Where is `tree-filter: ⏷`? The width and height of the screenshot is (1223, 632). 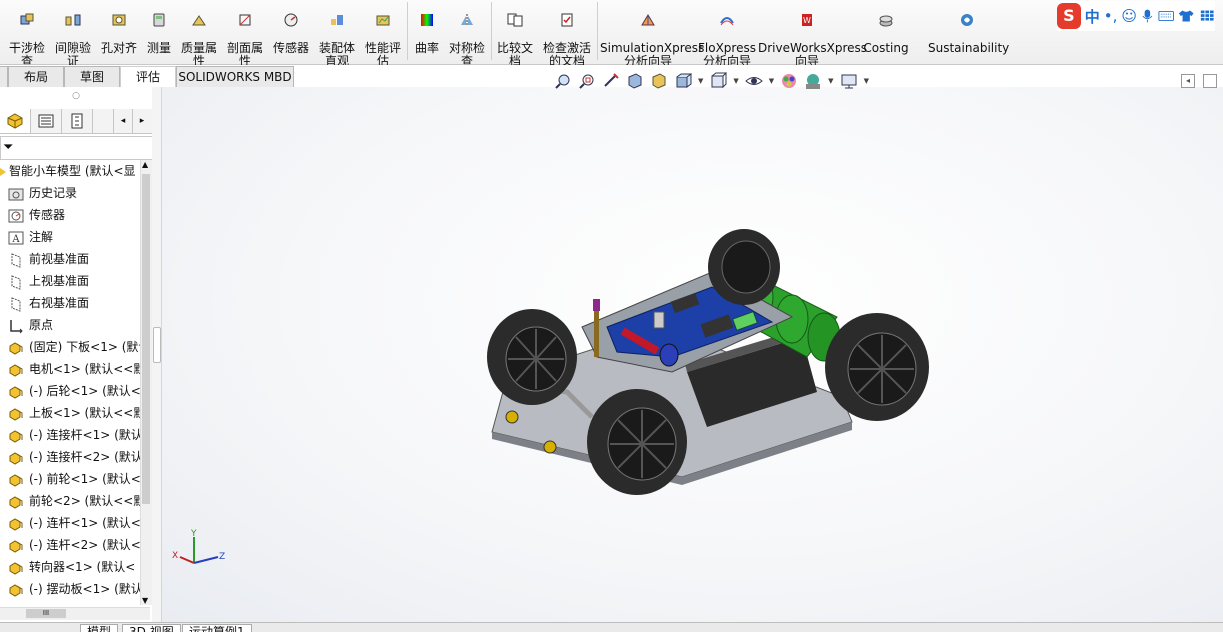 tree-filter: ⏷ is located at coordinates (77, 148).